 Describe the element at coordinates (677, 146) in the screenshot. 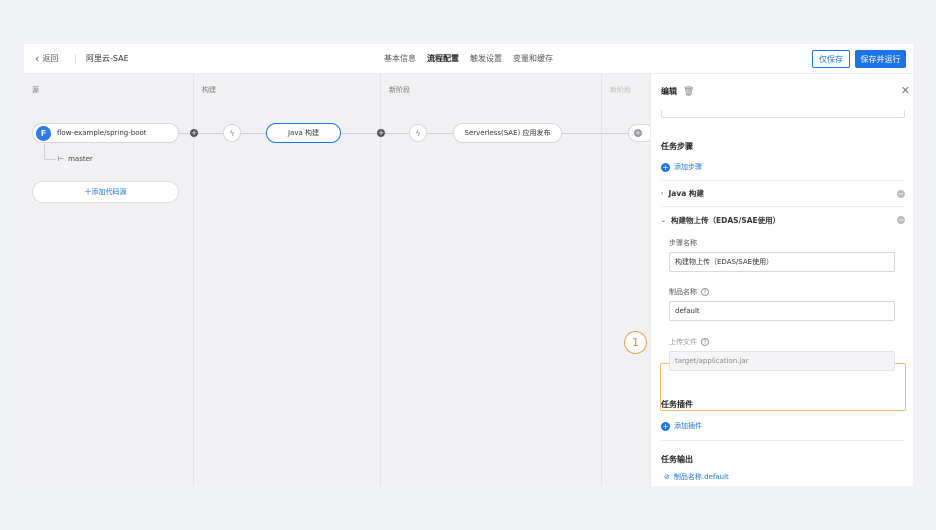

I see `task-steps-title: 任务步骤` at that location.